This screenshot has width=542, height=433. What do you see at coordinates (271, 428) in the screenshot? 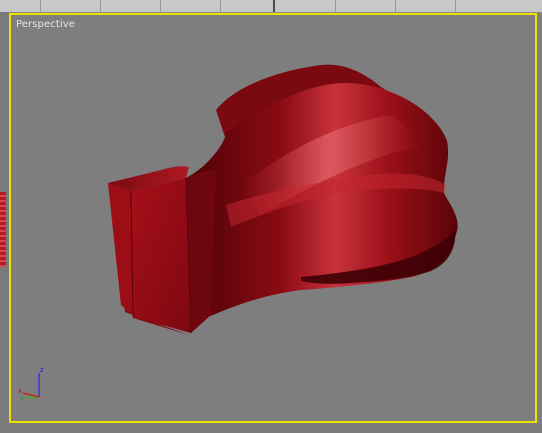
I see `viewport-bottom-edge` at bounding box center [271, 428].